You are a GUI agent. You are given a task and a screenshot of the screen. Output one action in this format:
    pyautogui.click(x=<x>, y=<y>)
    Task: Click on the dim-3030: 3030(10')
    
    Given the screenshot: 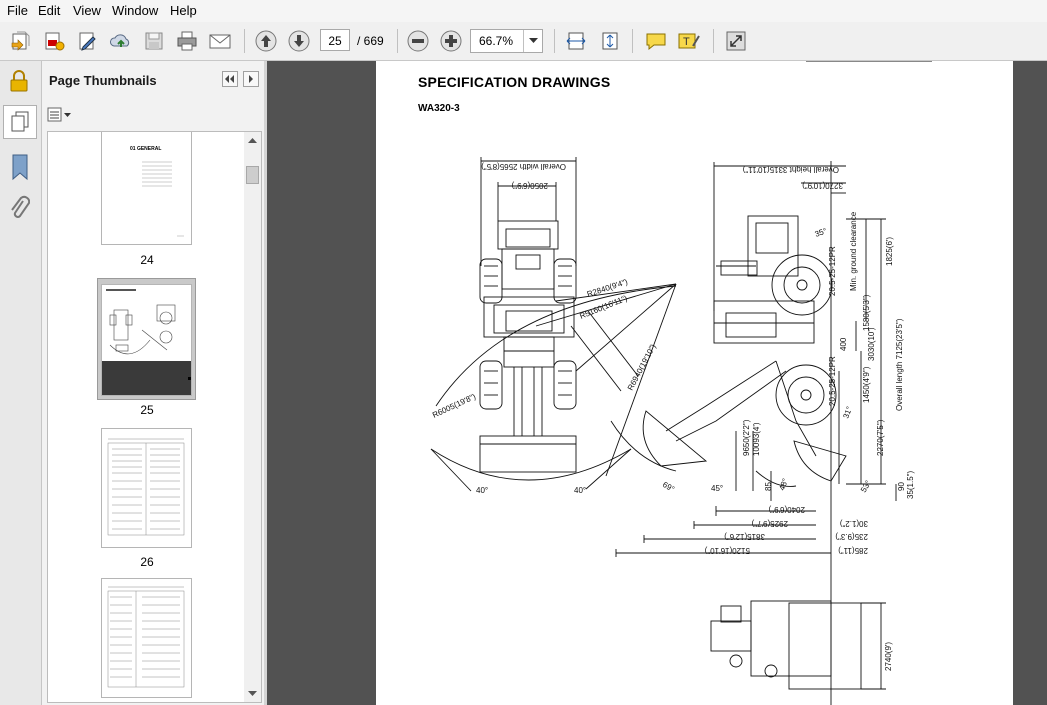 What is the action you would take?
    pyautogui.click(x=871, y=344)
    